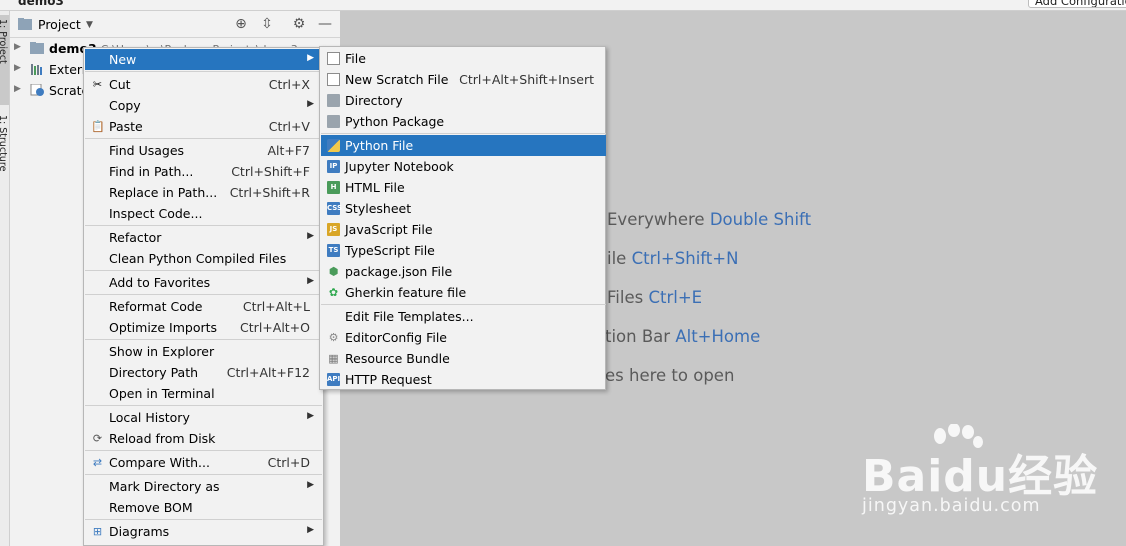 Image resolution: width=1126 pixels, height=546 pixels. What do you see at coordinates (203, 306) in the screenshot?
I see `menu-item-reformat-code: Reformat Code Ctrl+Alt+L` at bounding box center [203, 306].